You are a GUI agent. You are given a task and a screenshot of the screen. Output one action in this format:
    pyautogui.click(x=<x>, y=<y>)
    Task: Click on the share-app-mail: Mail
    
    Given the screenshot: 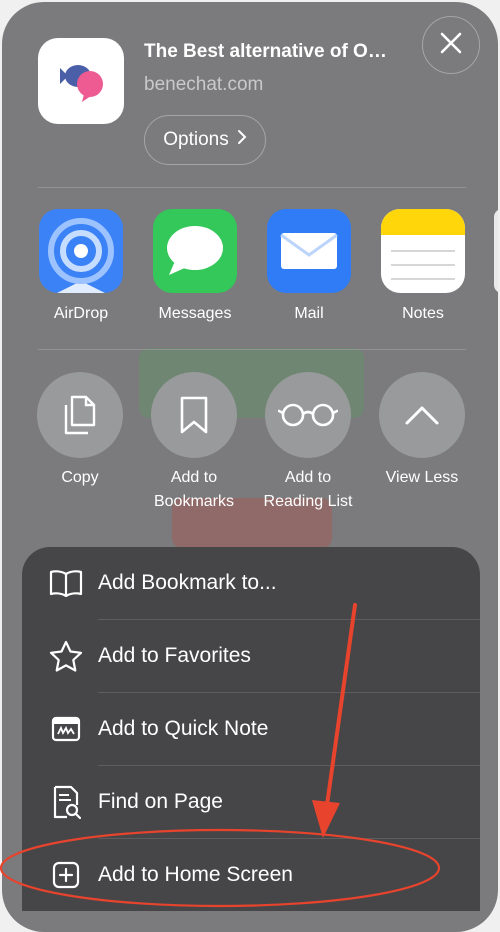 What is the action you would take?
    pyautogui.click(x=309, y=266)
    